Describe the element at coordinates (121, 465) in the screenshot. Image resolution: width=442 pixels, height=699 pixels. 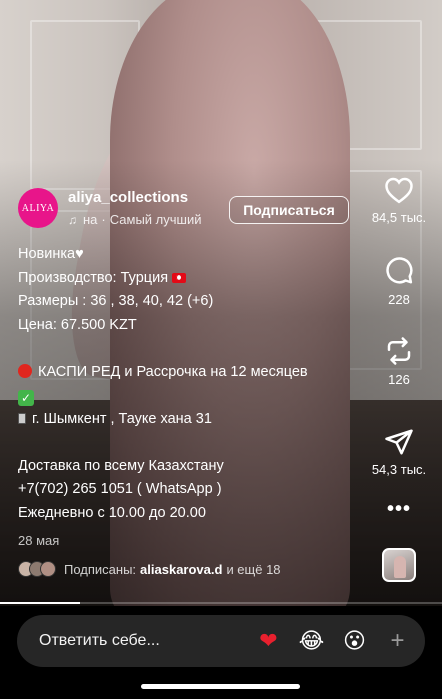
I see `caption-line: Доставка по всему Казахстану` at that location.